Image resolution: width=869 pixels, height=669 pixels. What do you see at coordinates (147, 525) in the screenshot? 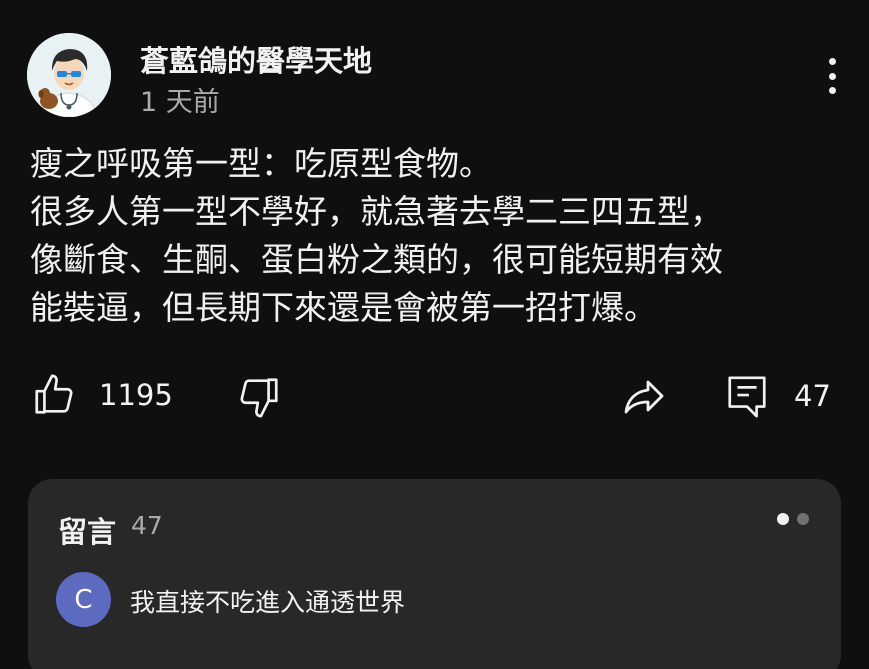
I see `comments-count: 47` at bounding box center [147, 525].